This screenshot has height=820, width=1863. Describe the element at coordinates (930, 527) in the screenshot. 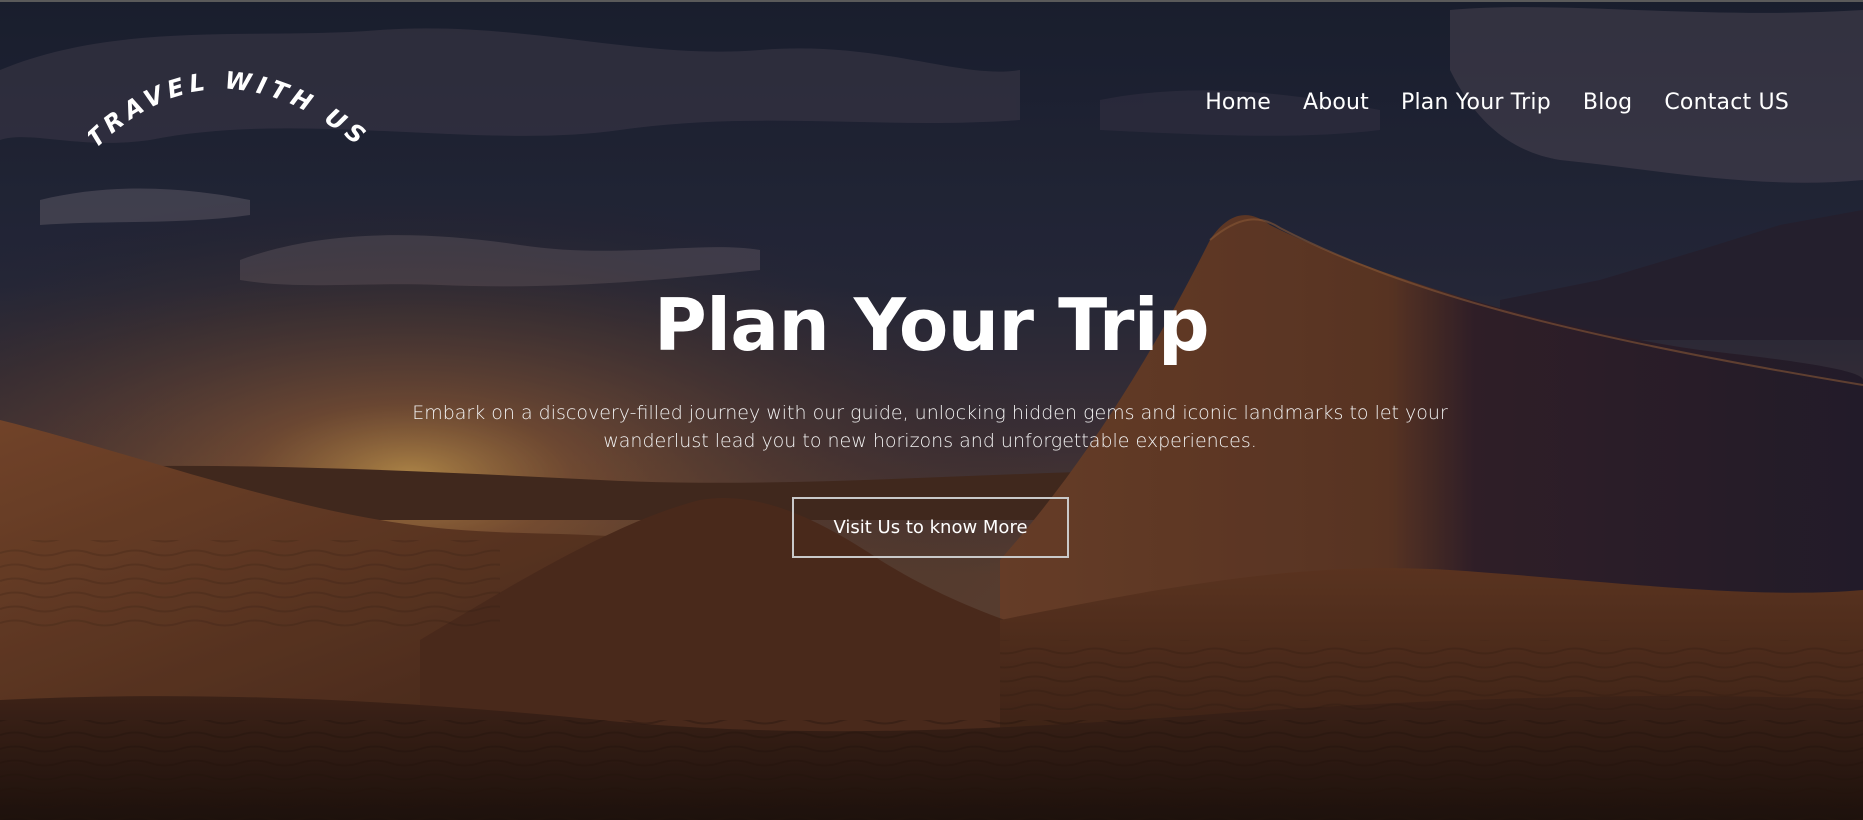

I see `visit-us-button: Visit Us to know More` at that location.